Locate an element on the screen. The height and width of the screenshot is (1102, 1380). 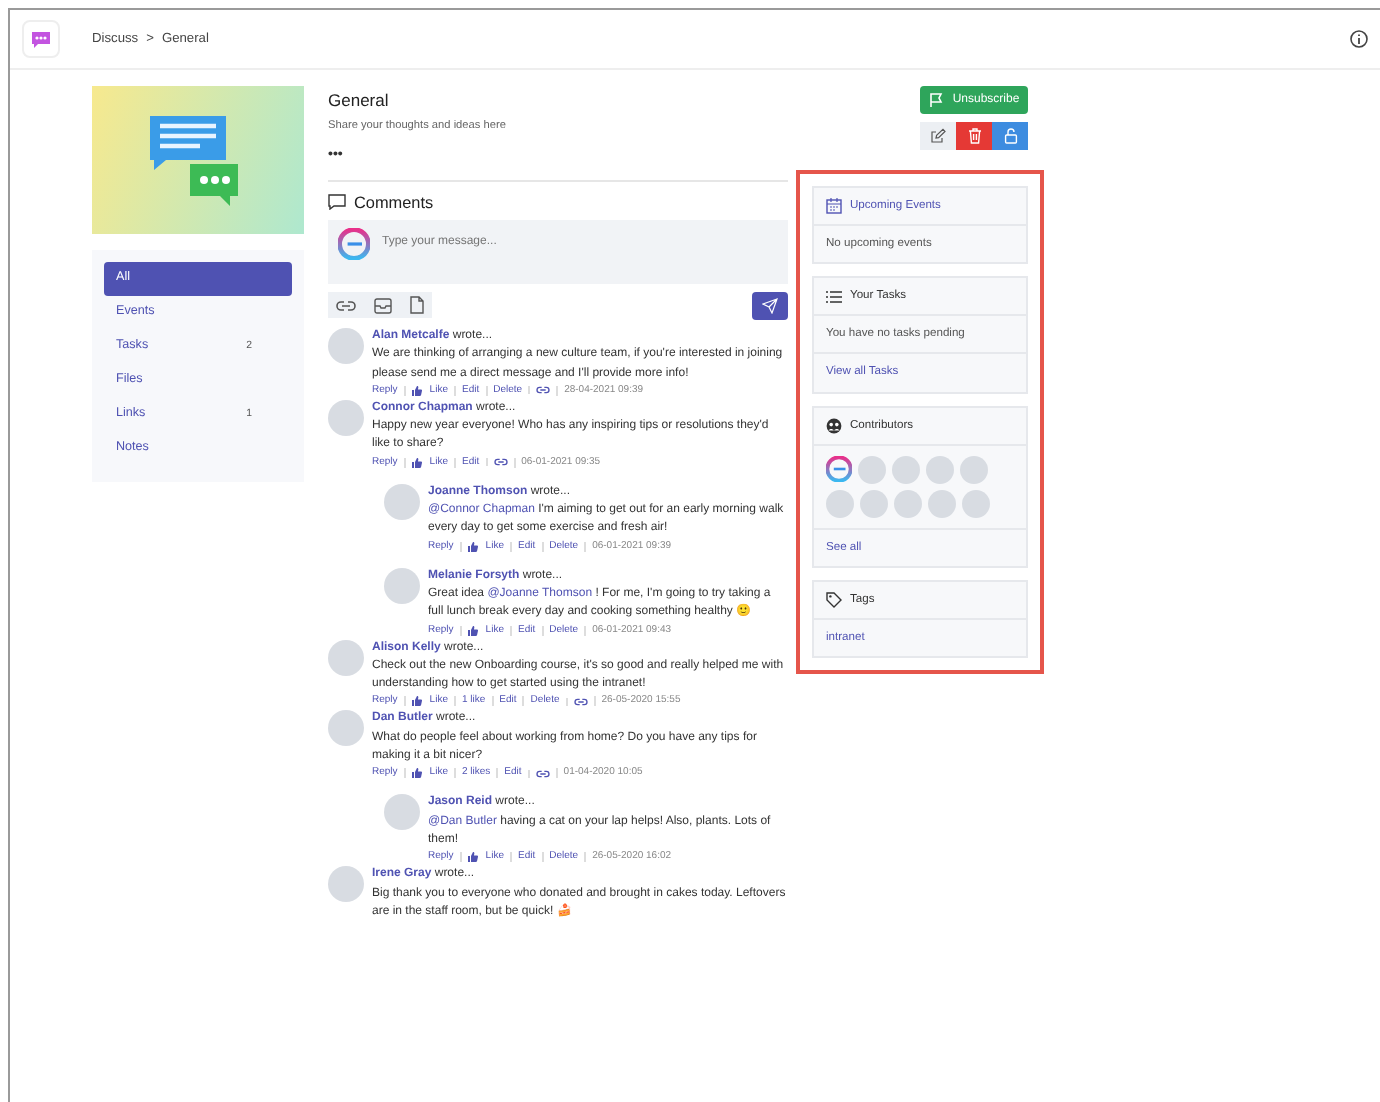
calendar-icon is located at coordinates (834, 206).